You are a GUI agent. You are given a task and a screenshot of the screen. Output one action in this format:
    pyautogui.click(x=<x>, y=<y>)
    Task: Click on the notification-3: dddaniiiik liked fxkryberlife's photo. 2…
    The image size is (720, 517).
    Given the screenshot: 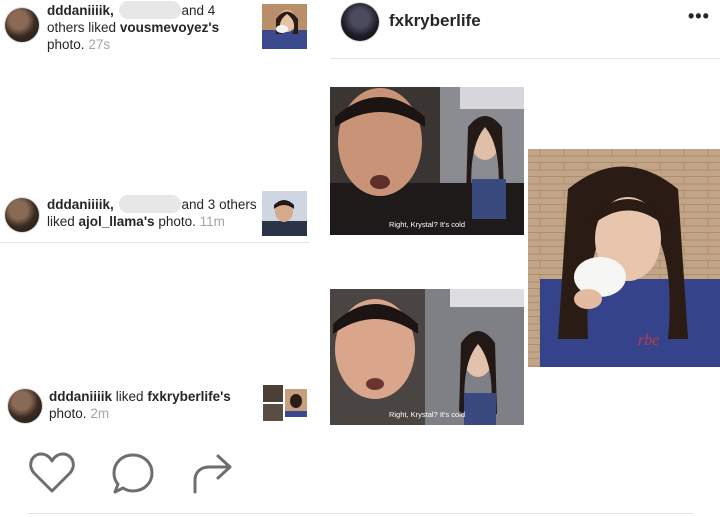 What is the action you would take?
    pyautogui.click(x=155, y=402)
    